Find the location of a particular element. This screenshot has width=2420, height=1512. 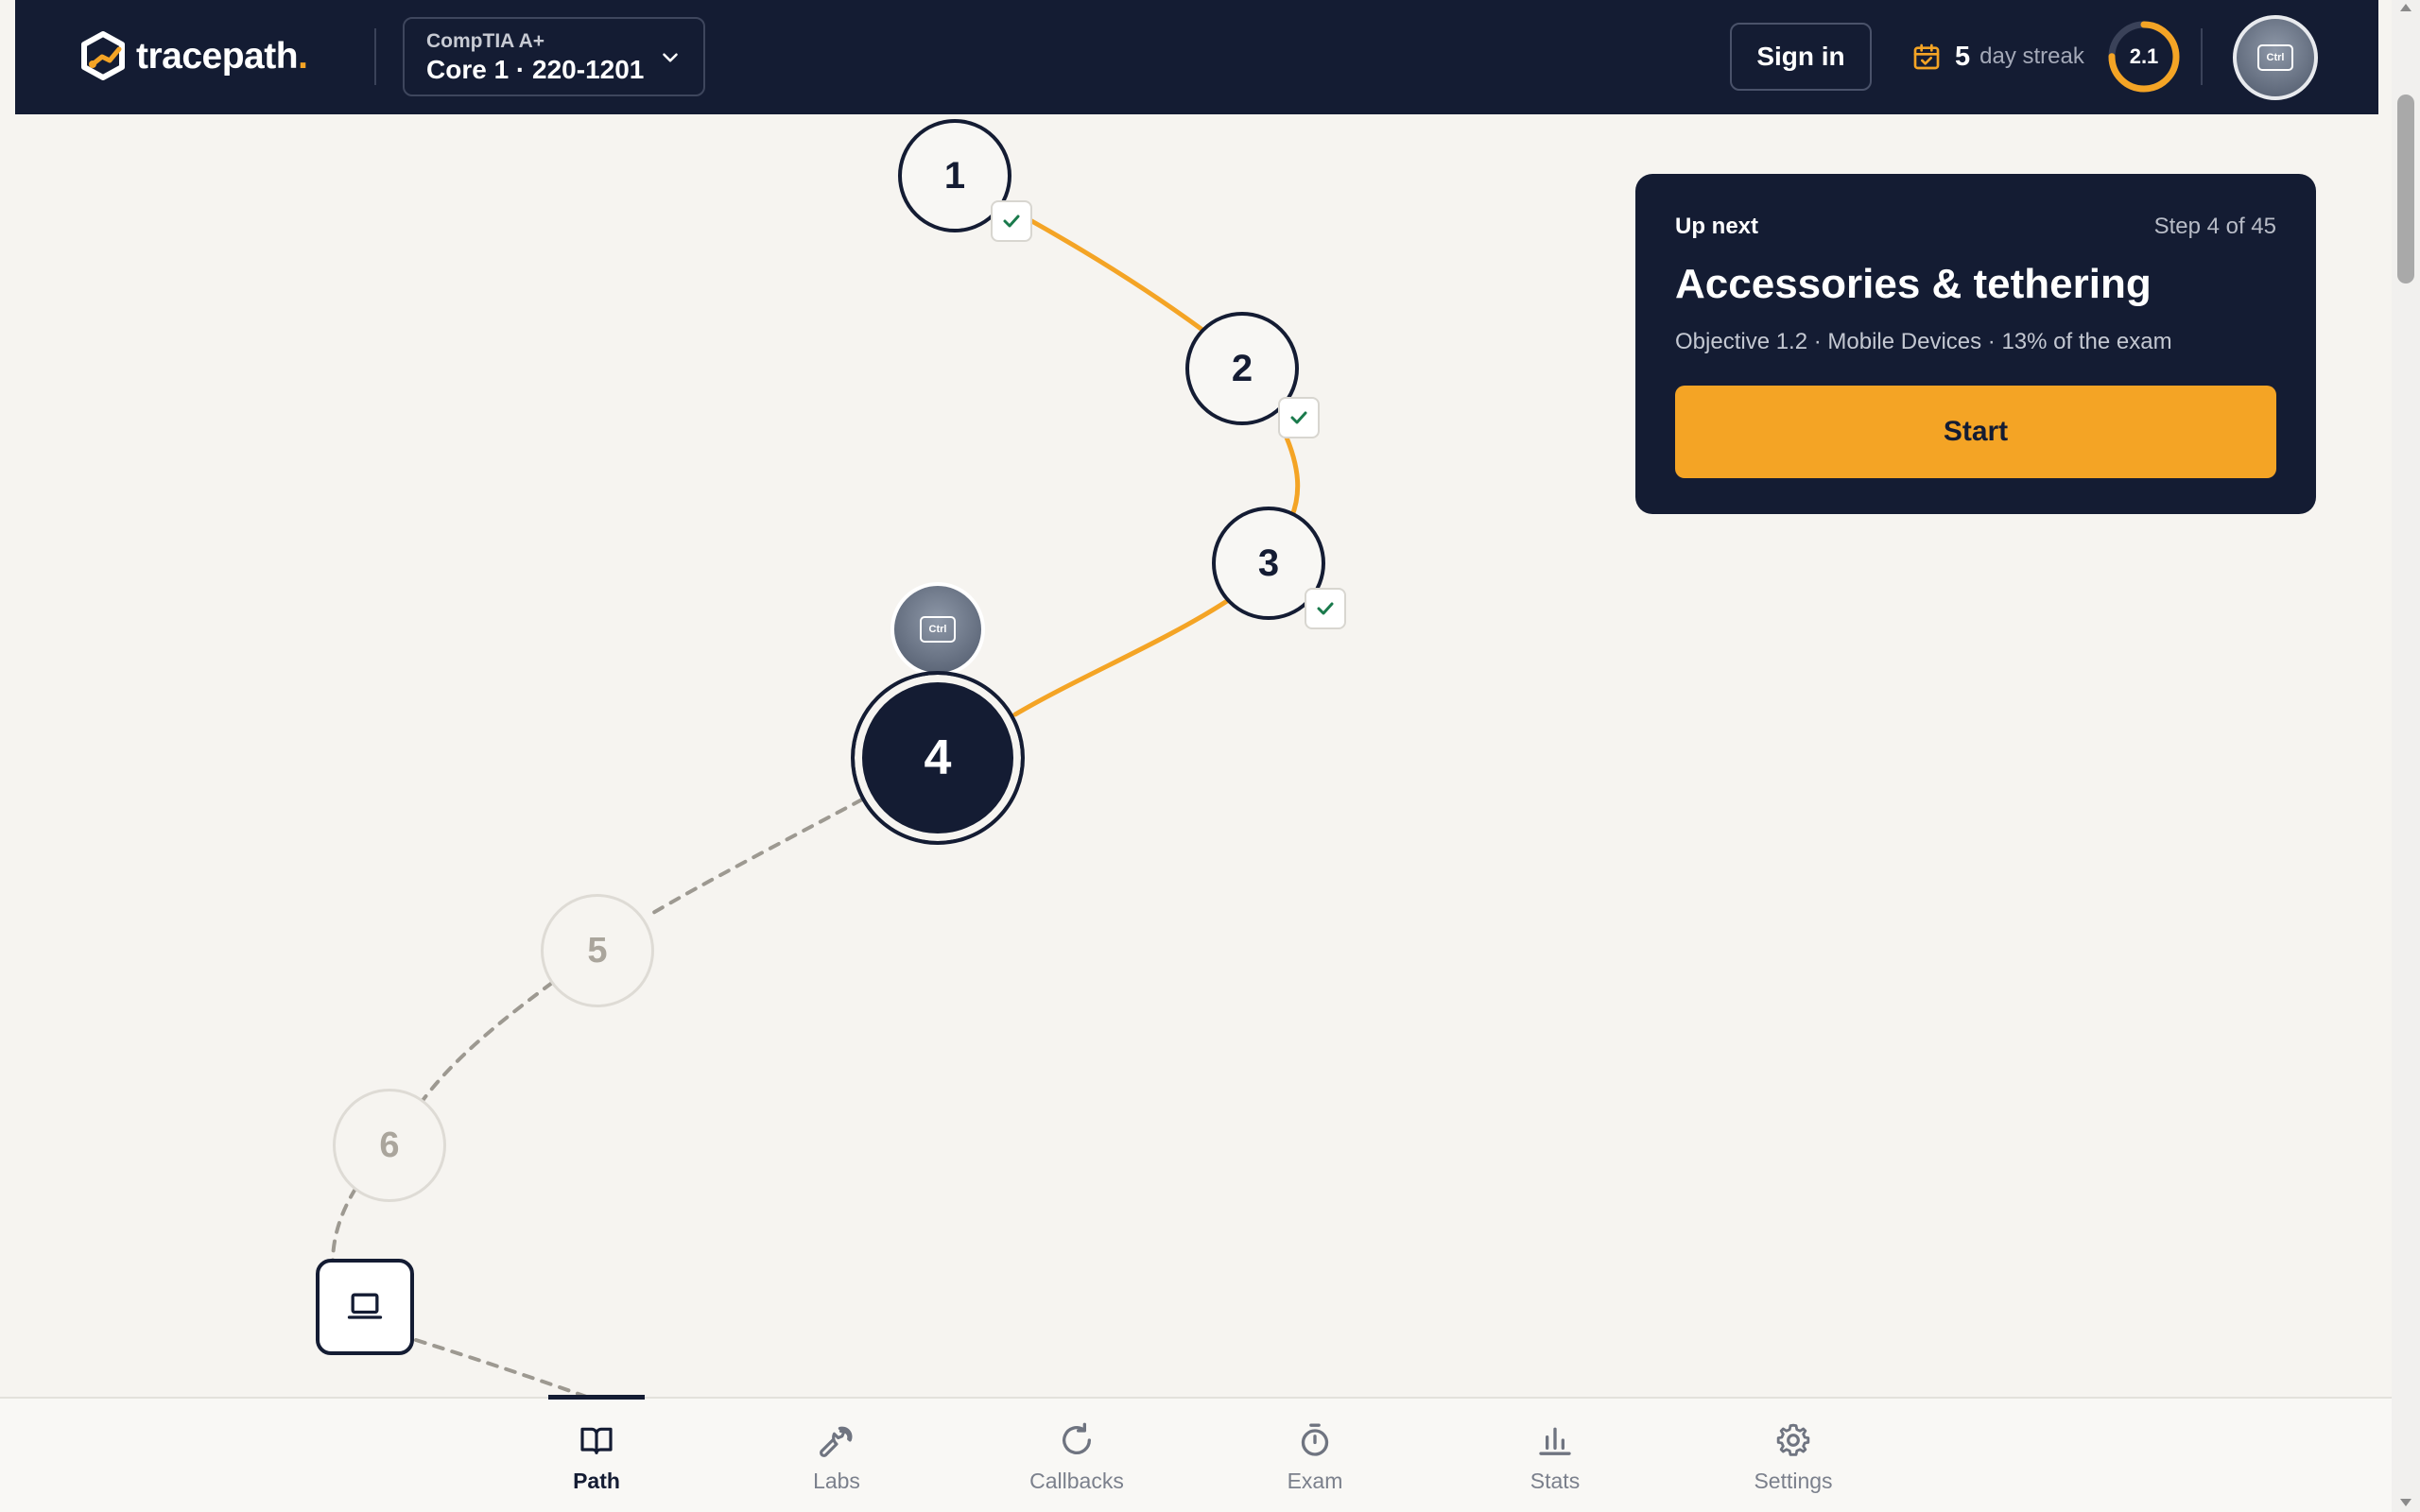

nav-label: Stats is located at coordinates (1555, 1481).